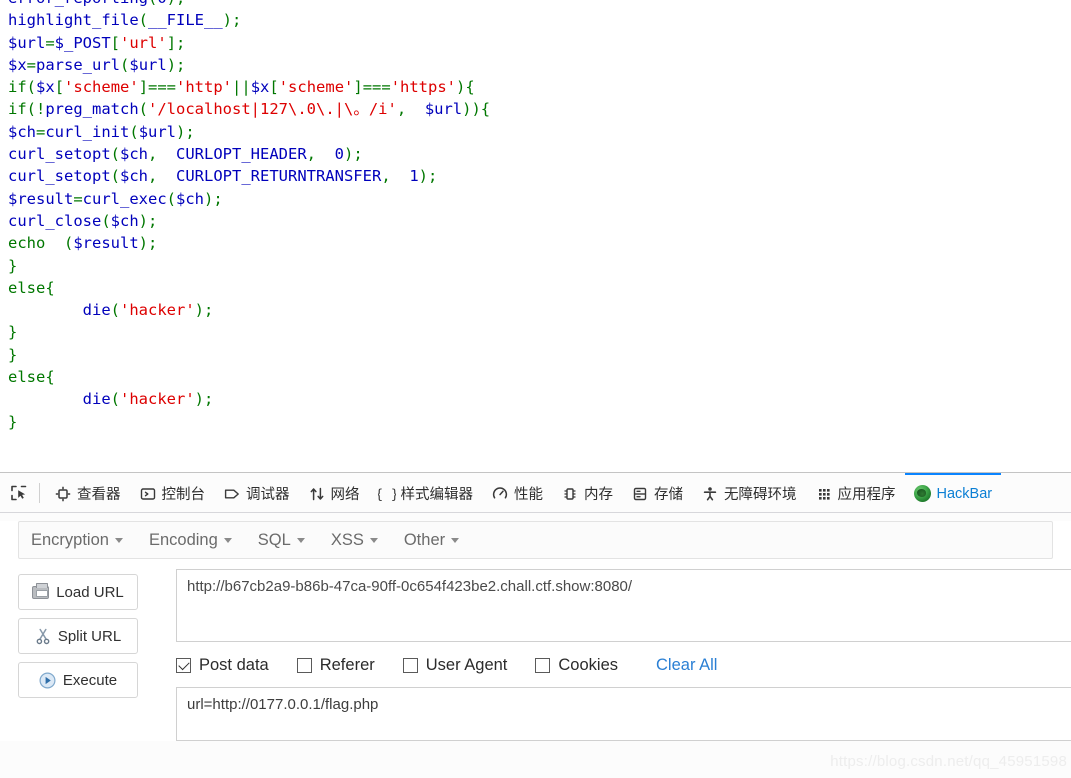 The height and width of the screenshot is (778, 1071). What do you see at coordinates (824, 494) in the screenshot?
I see `application-icon` at bounding box center [824, 494].